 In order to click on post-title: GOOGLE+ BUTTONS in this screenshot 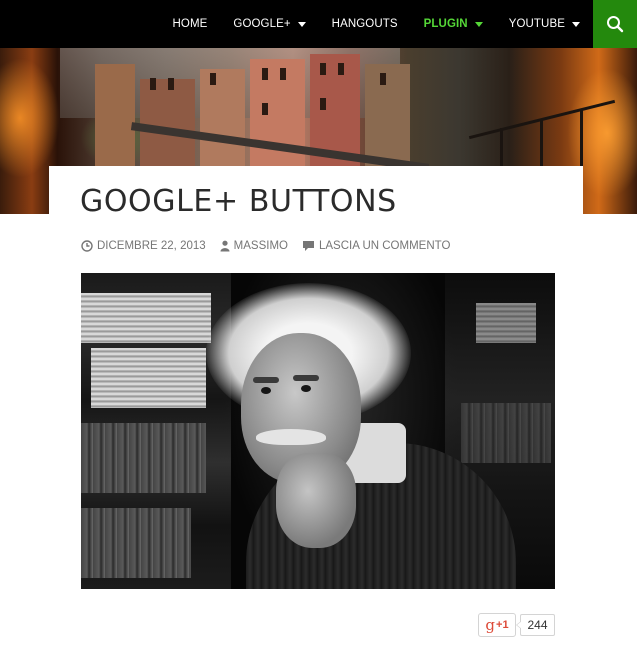, I will do `click(238, 201)`.